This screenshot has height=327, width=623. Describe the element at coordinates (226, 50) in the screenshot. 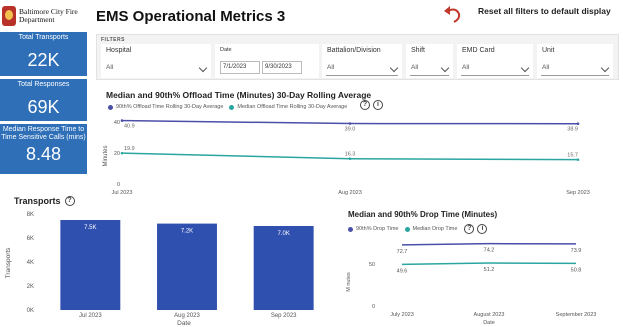

I see `filter-label: Date` at that location.